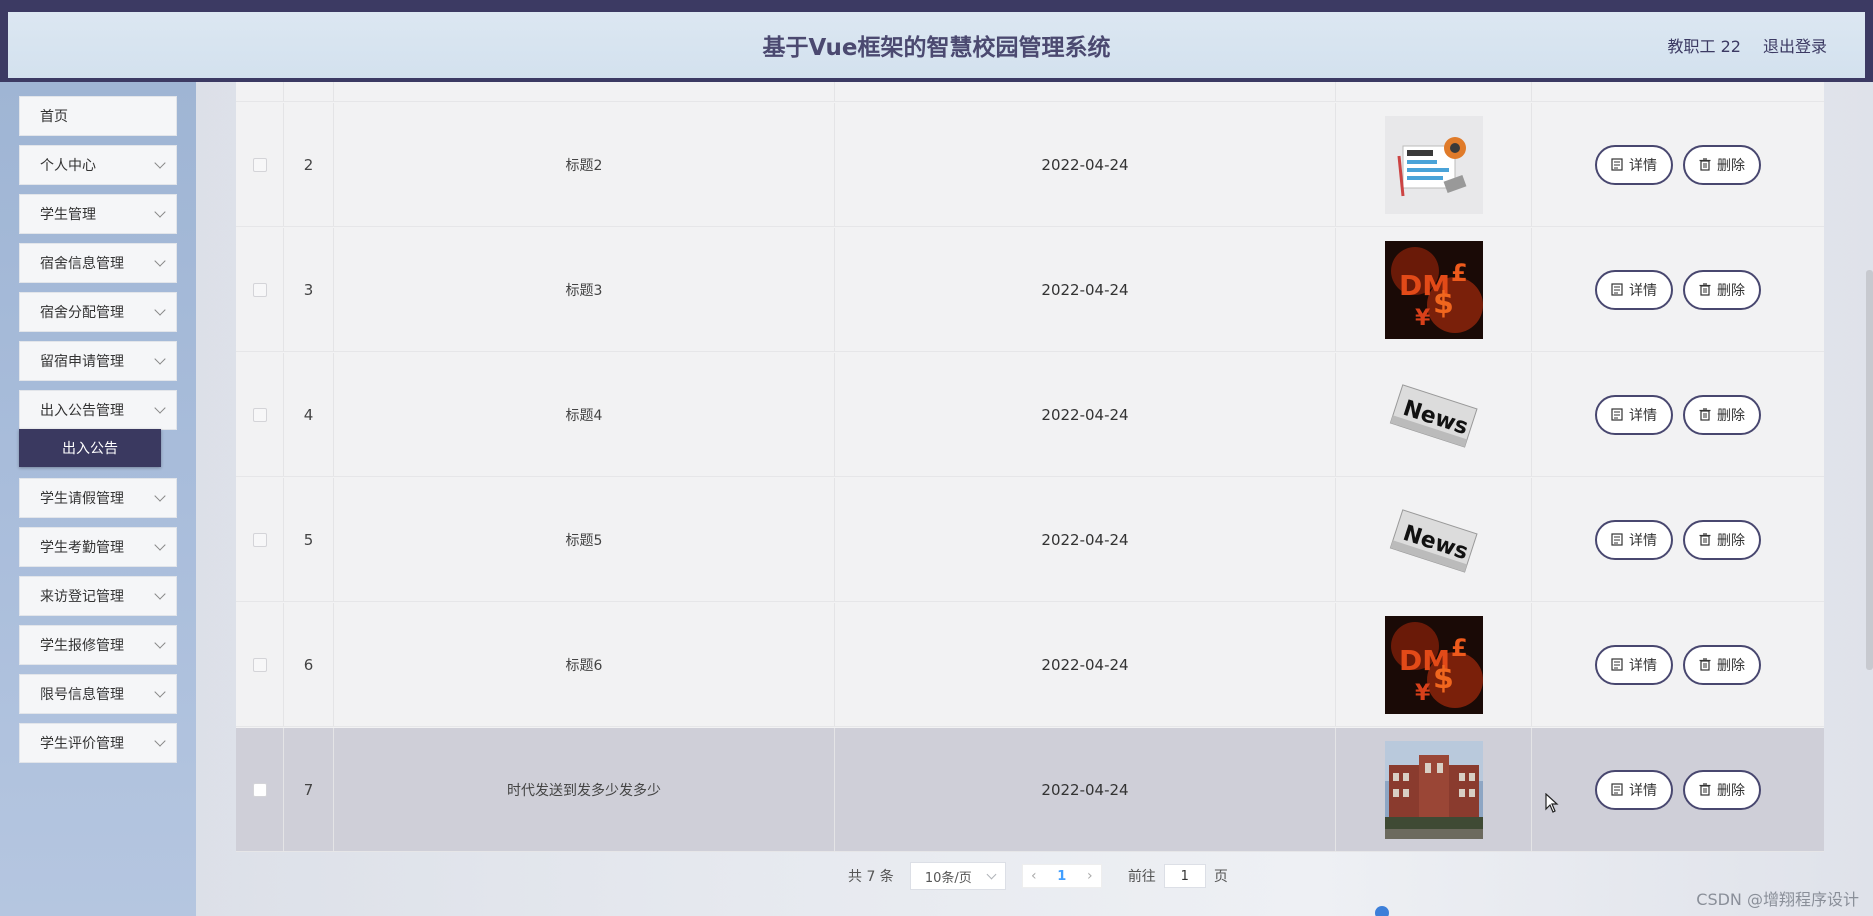  I want to click on pagination-total: 共 7 条, so click(871, 877).